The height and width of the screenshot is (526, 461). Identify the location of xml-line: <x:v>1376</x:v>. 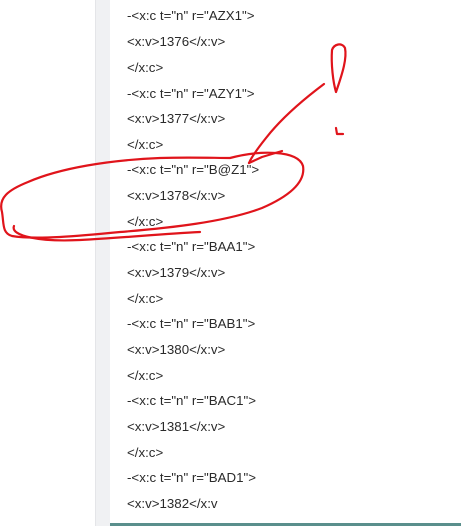
(176, 41).